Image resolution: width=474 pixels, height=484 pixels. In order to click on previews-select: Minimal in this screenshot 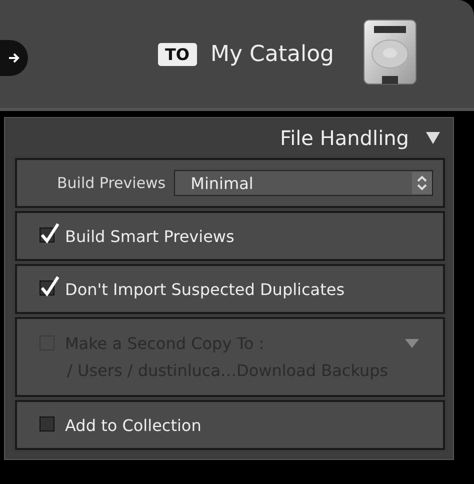, I will do `click(303, 183)`.